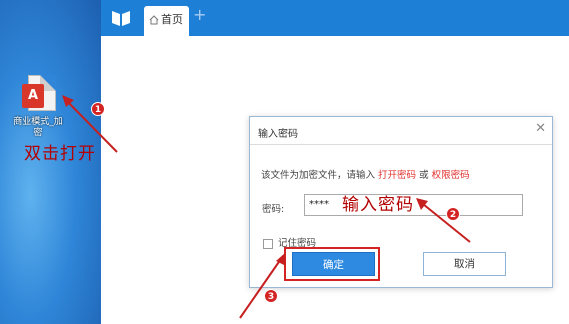 The height and width of the screenshot is (324, 569). Describe the element at coordinates (172, 19) in the screenshot. I see `tab-label: 首页` at that location.